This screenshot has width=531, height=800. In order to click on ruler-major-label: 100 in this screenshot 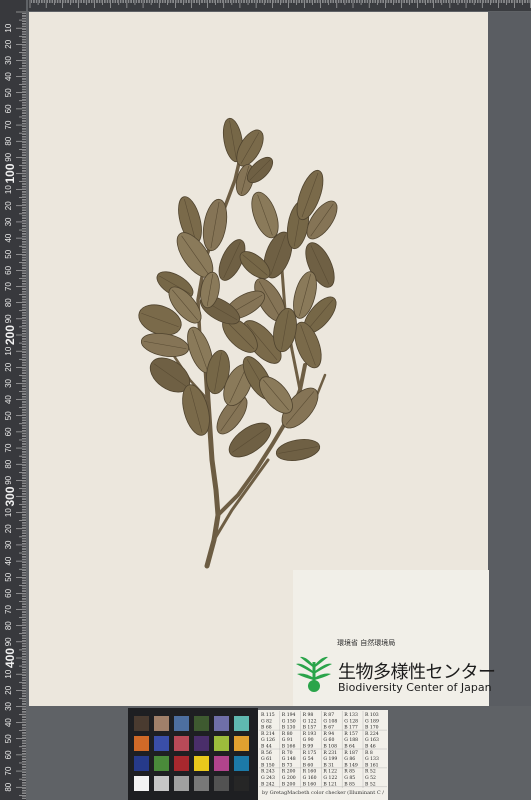, I will do `click(10, 173)`.